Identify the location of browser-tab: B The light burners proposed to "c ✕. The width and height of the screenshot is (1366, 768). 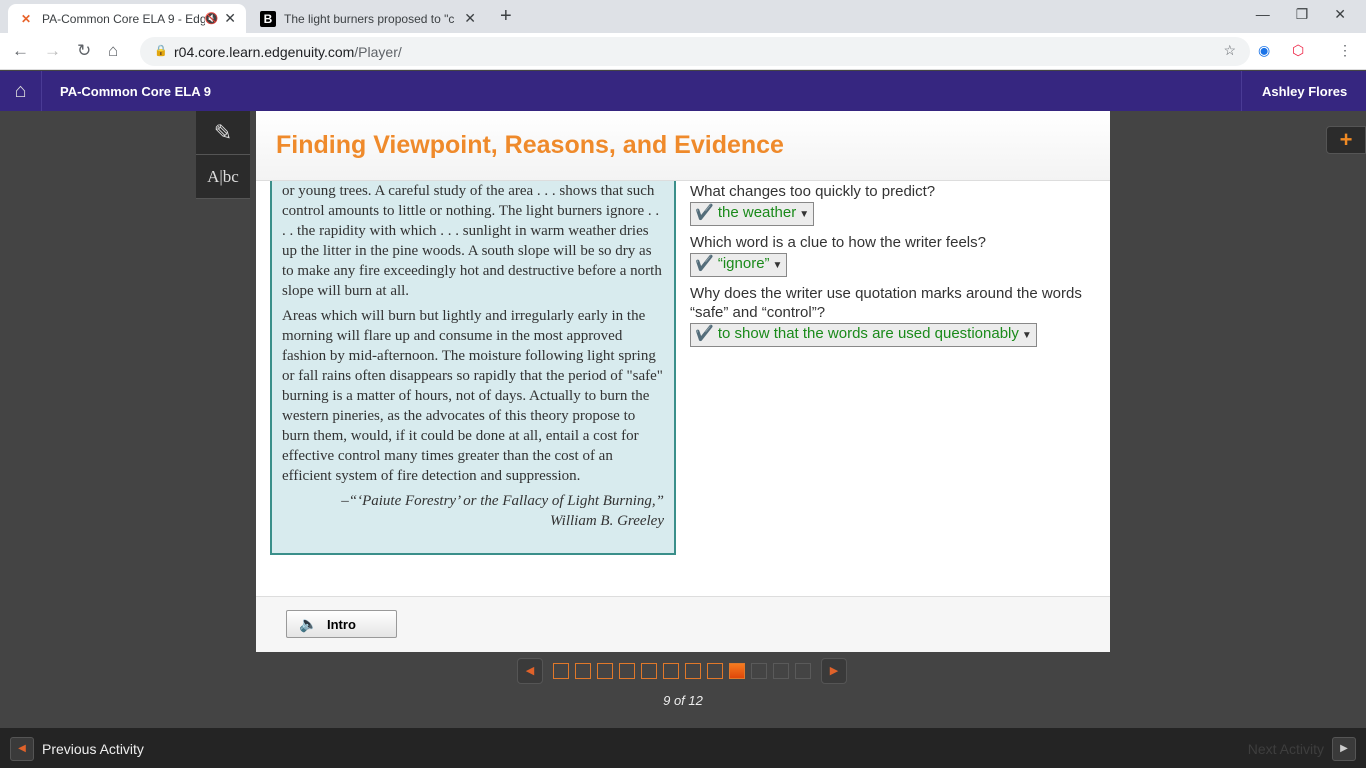
(368, 18).